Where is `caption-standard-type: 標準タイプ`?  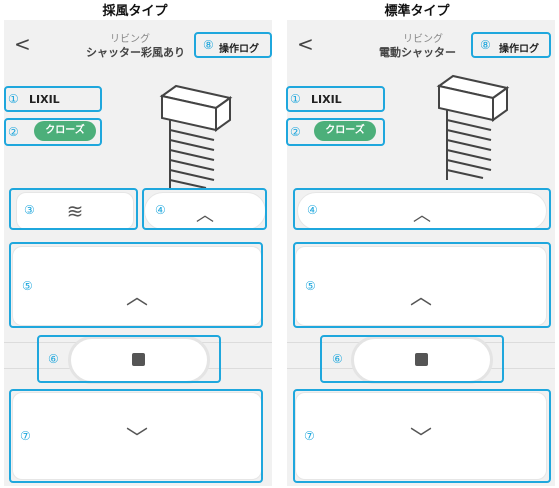 caption-standard-type: 標準タイプ is located at coordinates (417, 11).